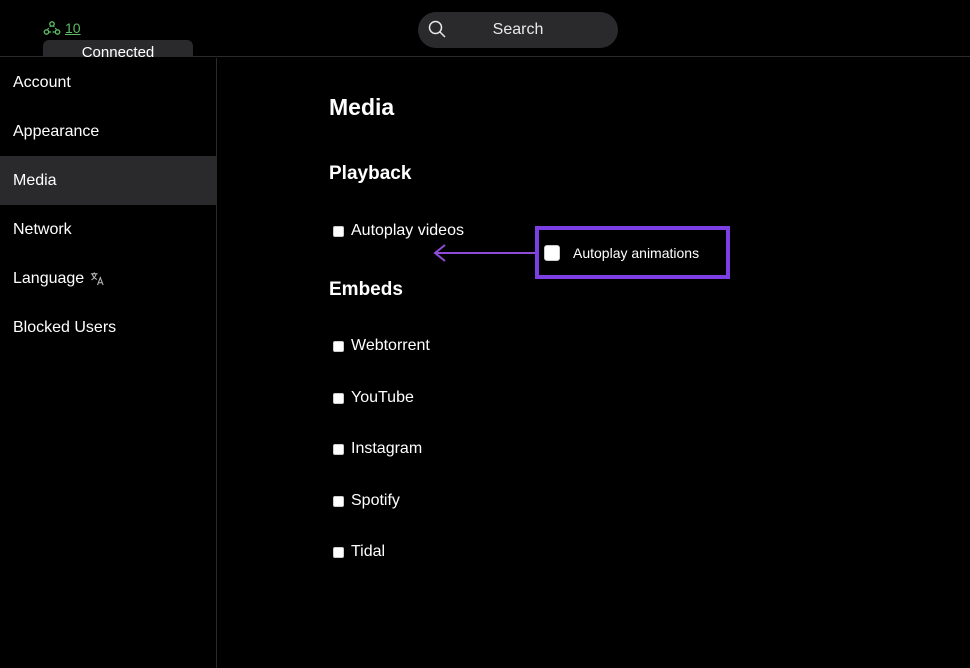 Image resolution: width=970 pixels, height=668 pixels. I want to click on translate-icon, so click(97, 279).